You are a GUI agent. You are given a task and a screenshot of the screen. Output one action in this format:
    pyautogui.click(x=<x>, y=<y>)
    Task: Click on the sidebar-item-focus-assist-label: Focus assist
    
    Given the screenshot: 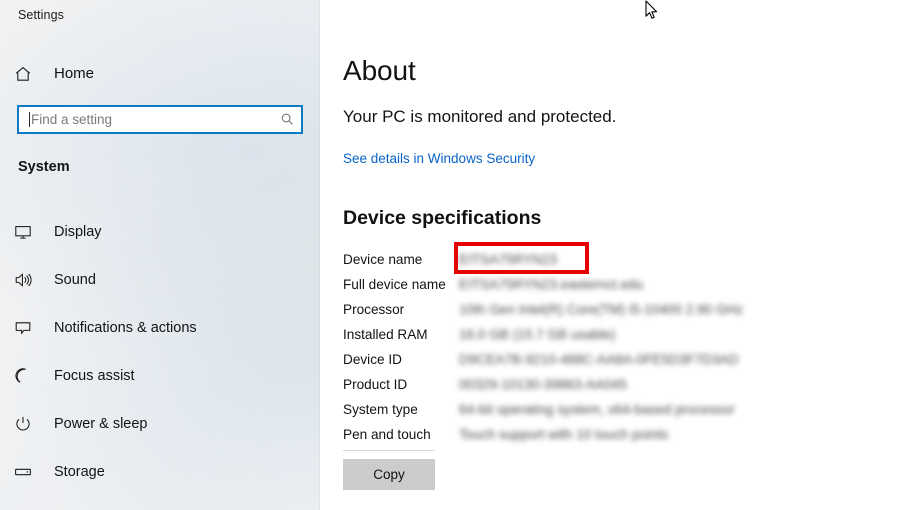 What is the action you would take?
    pyautogui.click(x=94, y=375)
    